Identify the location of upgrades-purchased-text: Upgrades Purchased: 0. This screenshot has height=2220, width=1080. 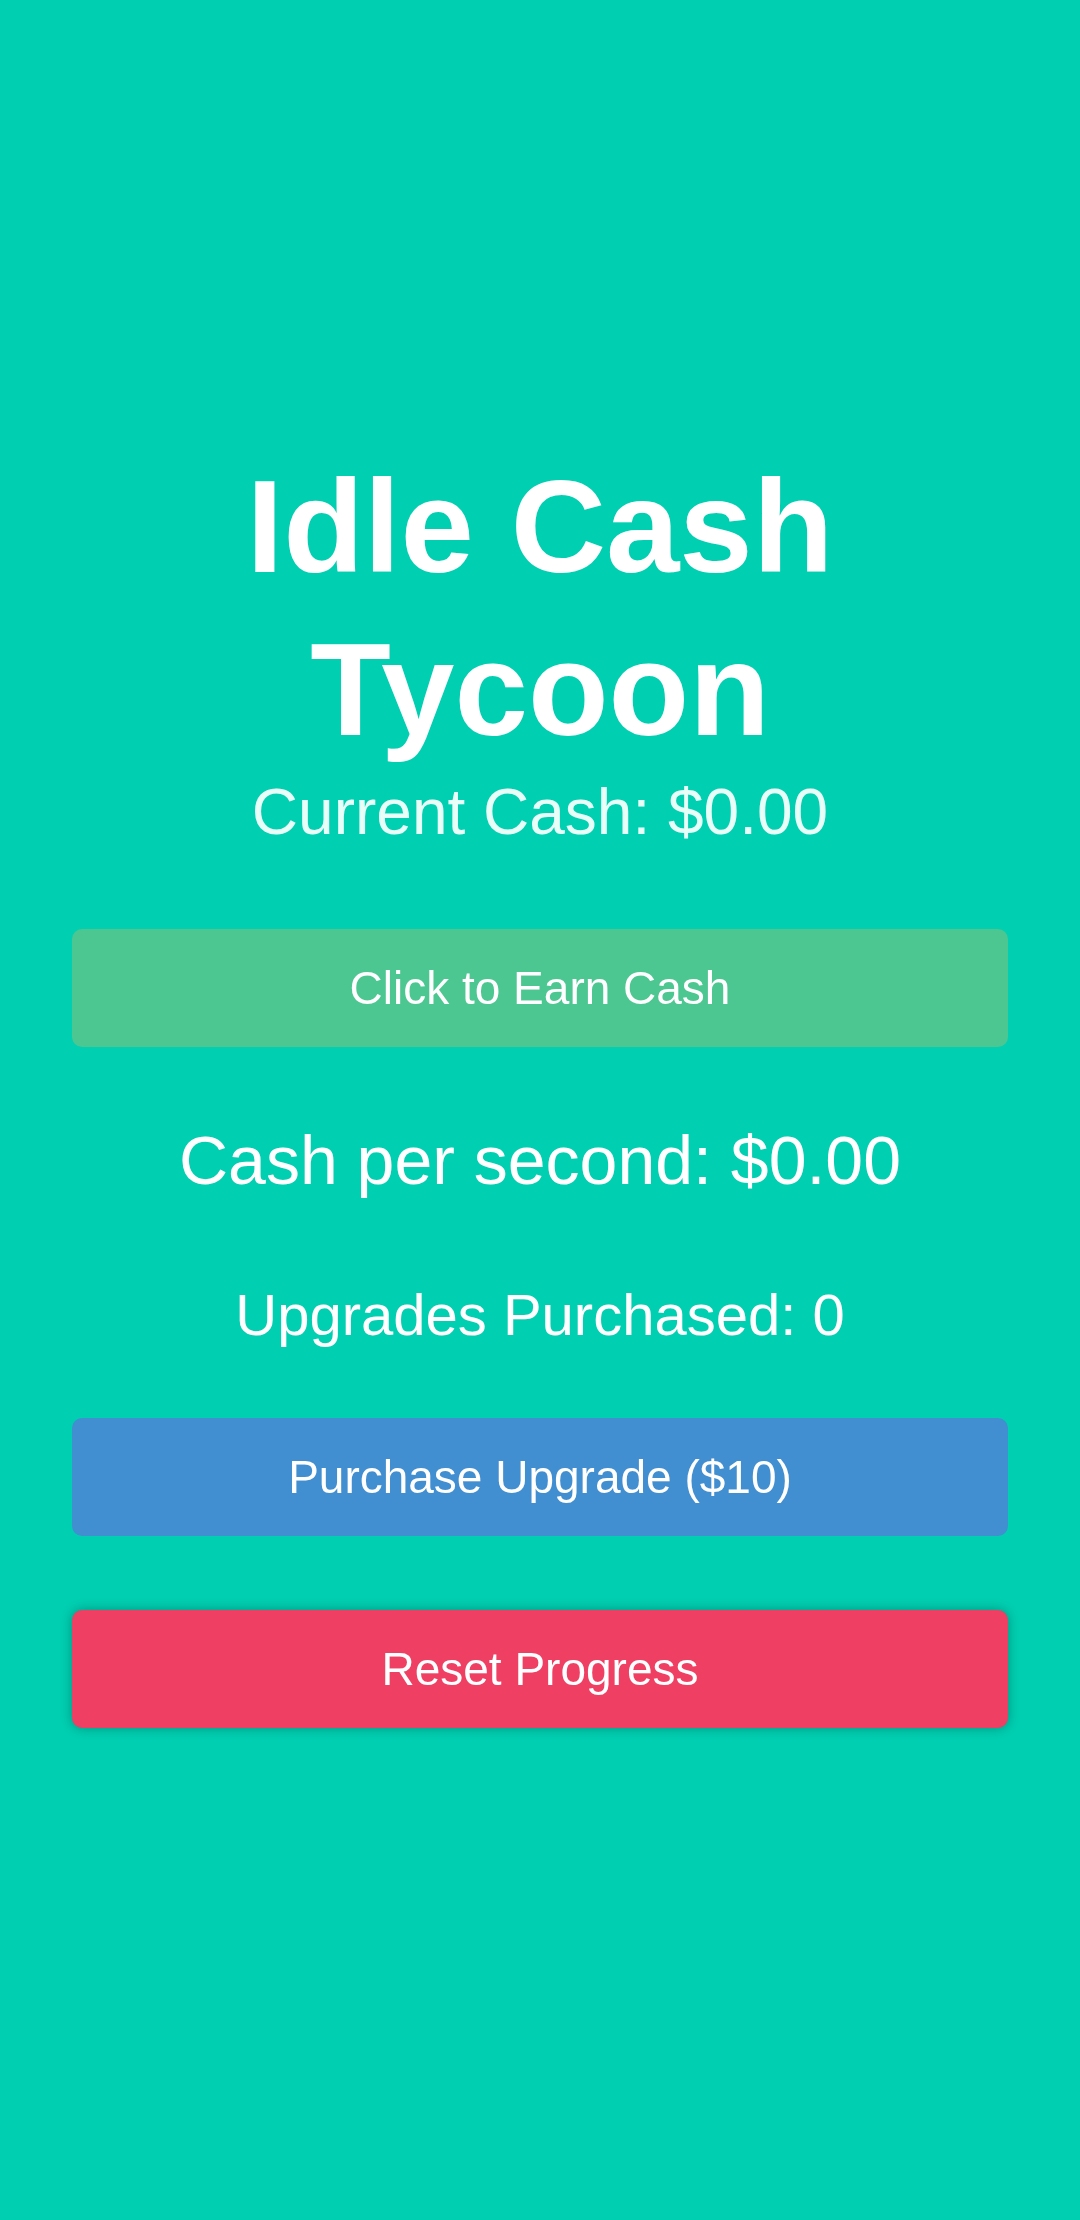
(540, 1314).